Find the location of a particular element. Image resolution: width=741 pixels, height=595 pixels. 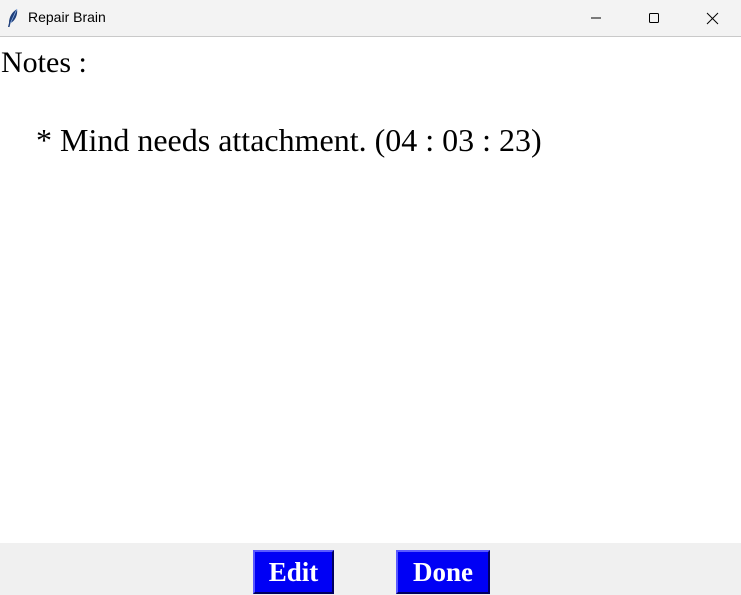

action-bar: Edit Done is located at coordinates (370, 569).